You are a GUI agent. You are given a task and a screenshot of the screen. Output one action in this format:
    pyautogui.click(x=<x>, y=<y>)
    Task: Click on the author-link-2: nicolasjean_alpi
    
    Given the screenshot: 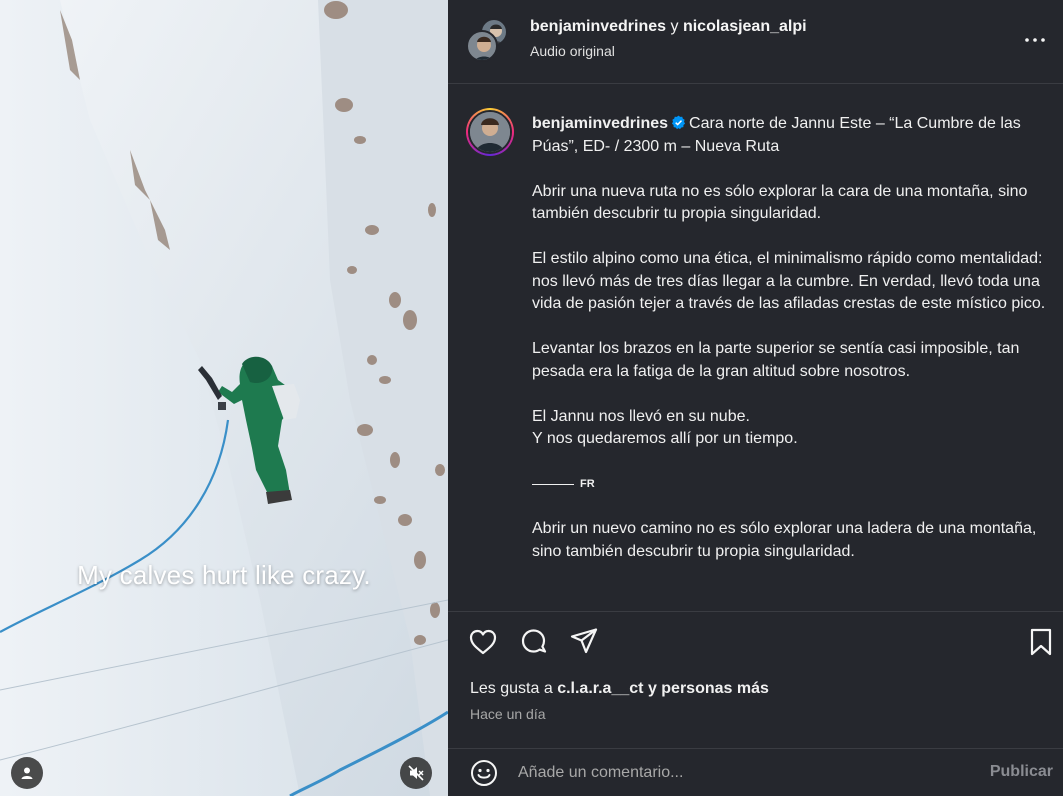 What is the action you would take?
    pyautogui.click(x=745, y=26)
    